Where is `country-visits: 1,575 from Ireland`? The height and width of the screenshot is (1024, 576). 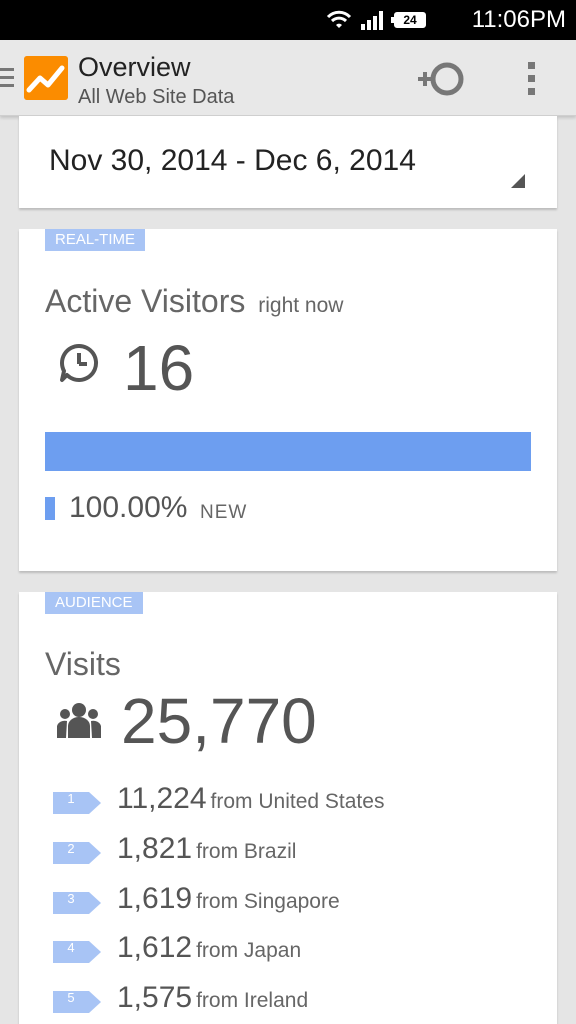
country-visits: 1,575 from Ireland is located at coordinates (212, 998).